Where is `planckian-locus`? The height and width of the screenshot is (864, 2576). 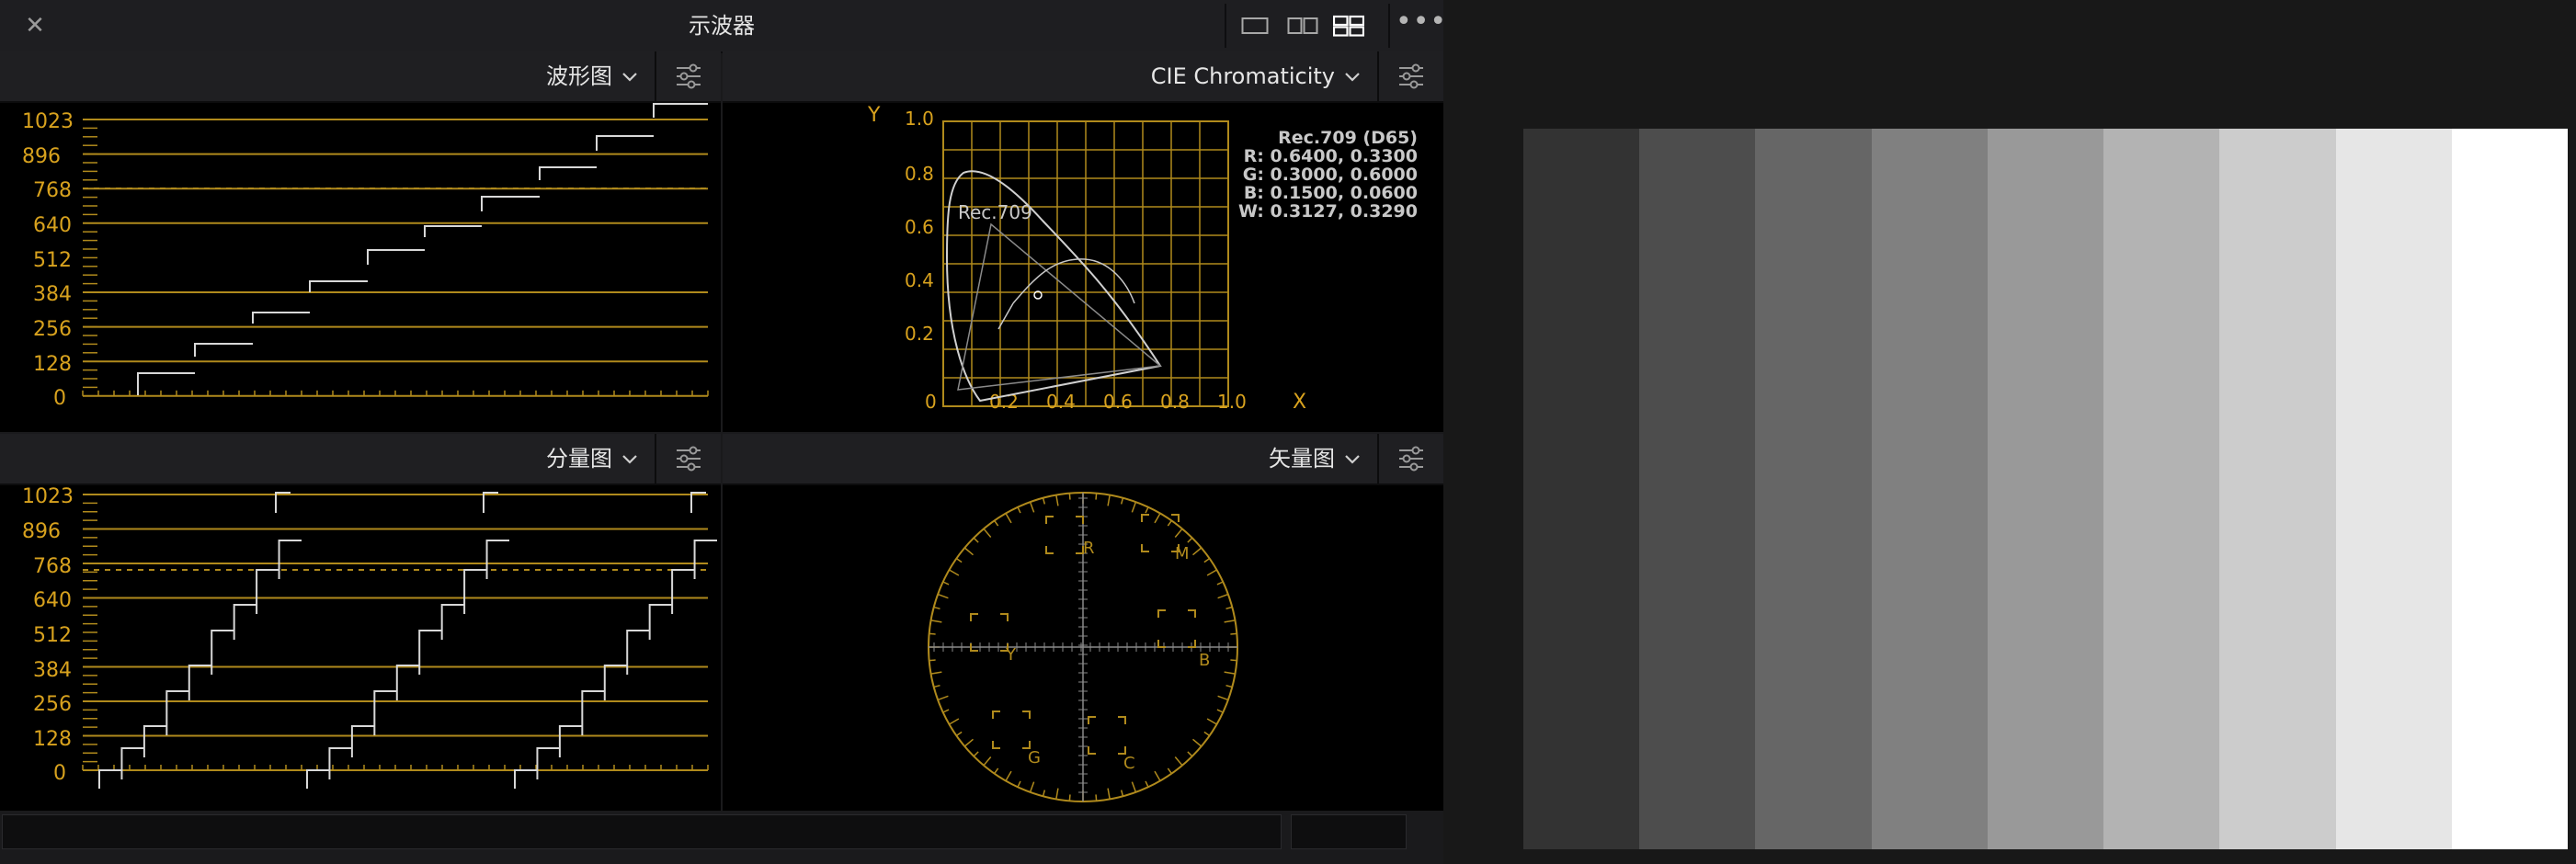
planckian-locus is located at coordinates (1073, 281).